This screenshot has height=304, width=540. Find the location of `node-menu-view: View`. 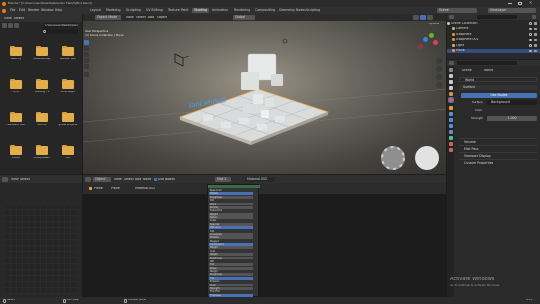

node-menu-view: View is located at coordinates (118, 179).